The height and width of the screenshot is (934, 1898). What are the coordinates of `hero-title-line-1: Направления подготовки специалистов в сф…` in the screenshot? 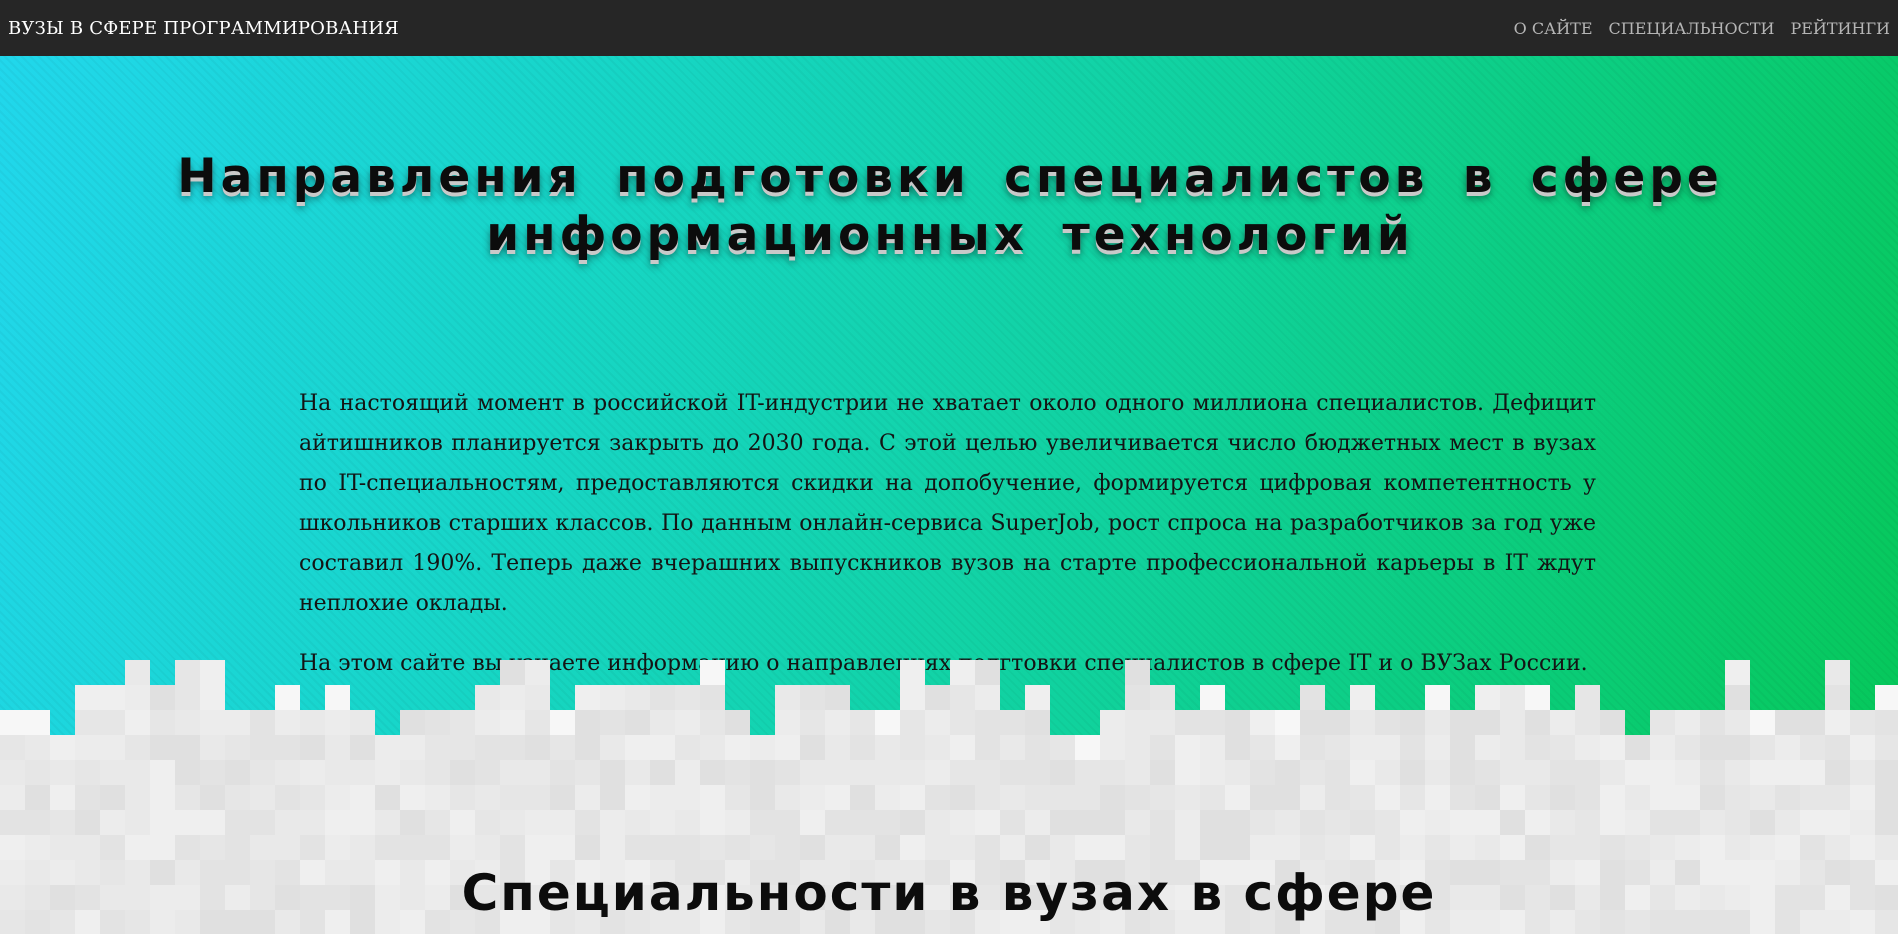 It's located at (950, 176).